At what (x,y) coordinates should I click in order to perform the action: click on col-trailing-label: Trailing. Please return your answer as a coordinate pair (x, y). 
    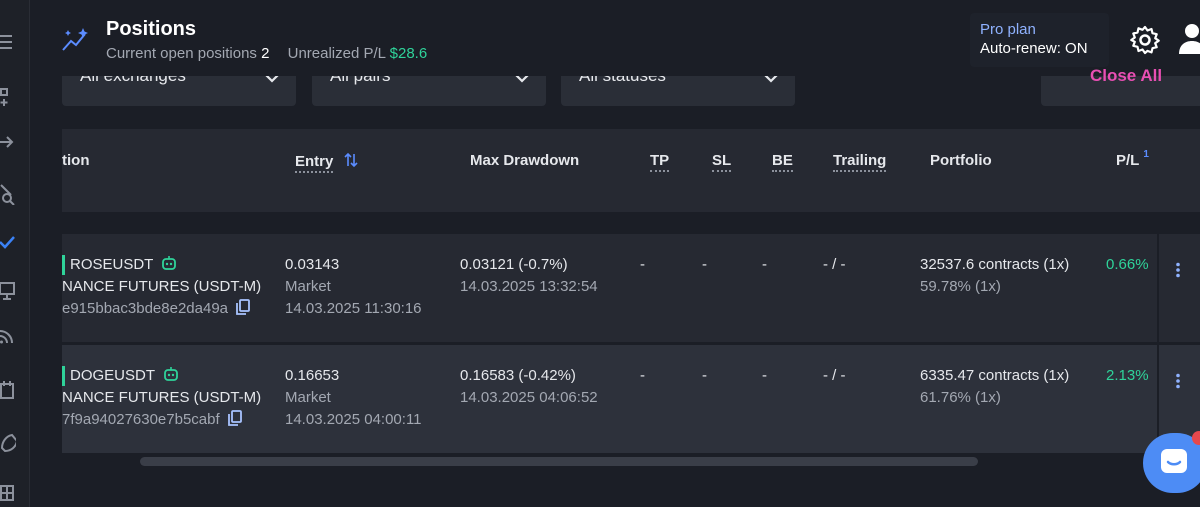
    Looking at the image, I should click on (860, 162).